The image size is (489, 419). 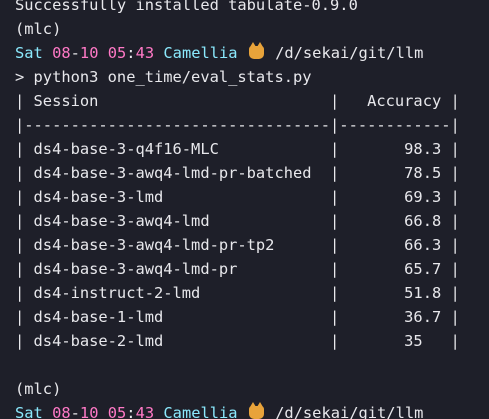 What do you see at coordinates (237, 245) in the screenshot?
I see `table-row: | ds4-base-3-awq4-lmd-pr-tp2 | 66.3 |` at bounding box center [237, 245].